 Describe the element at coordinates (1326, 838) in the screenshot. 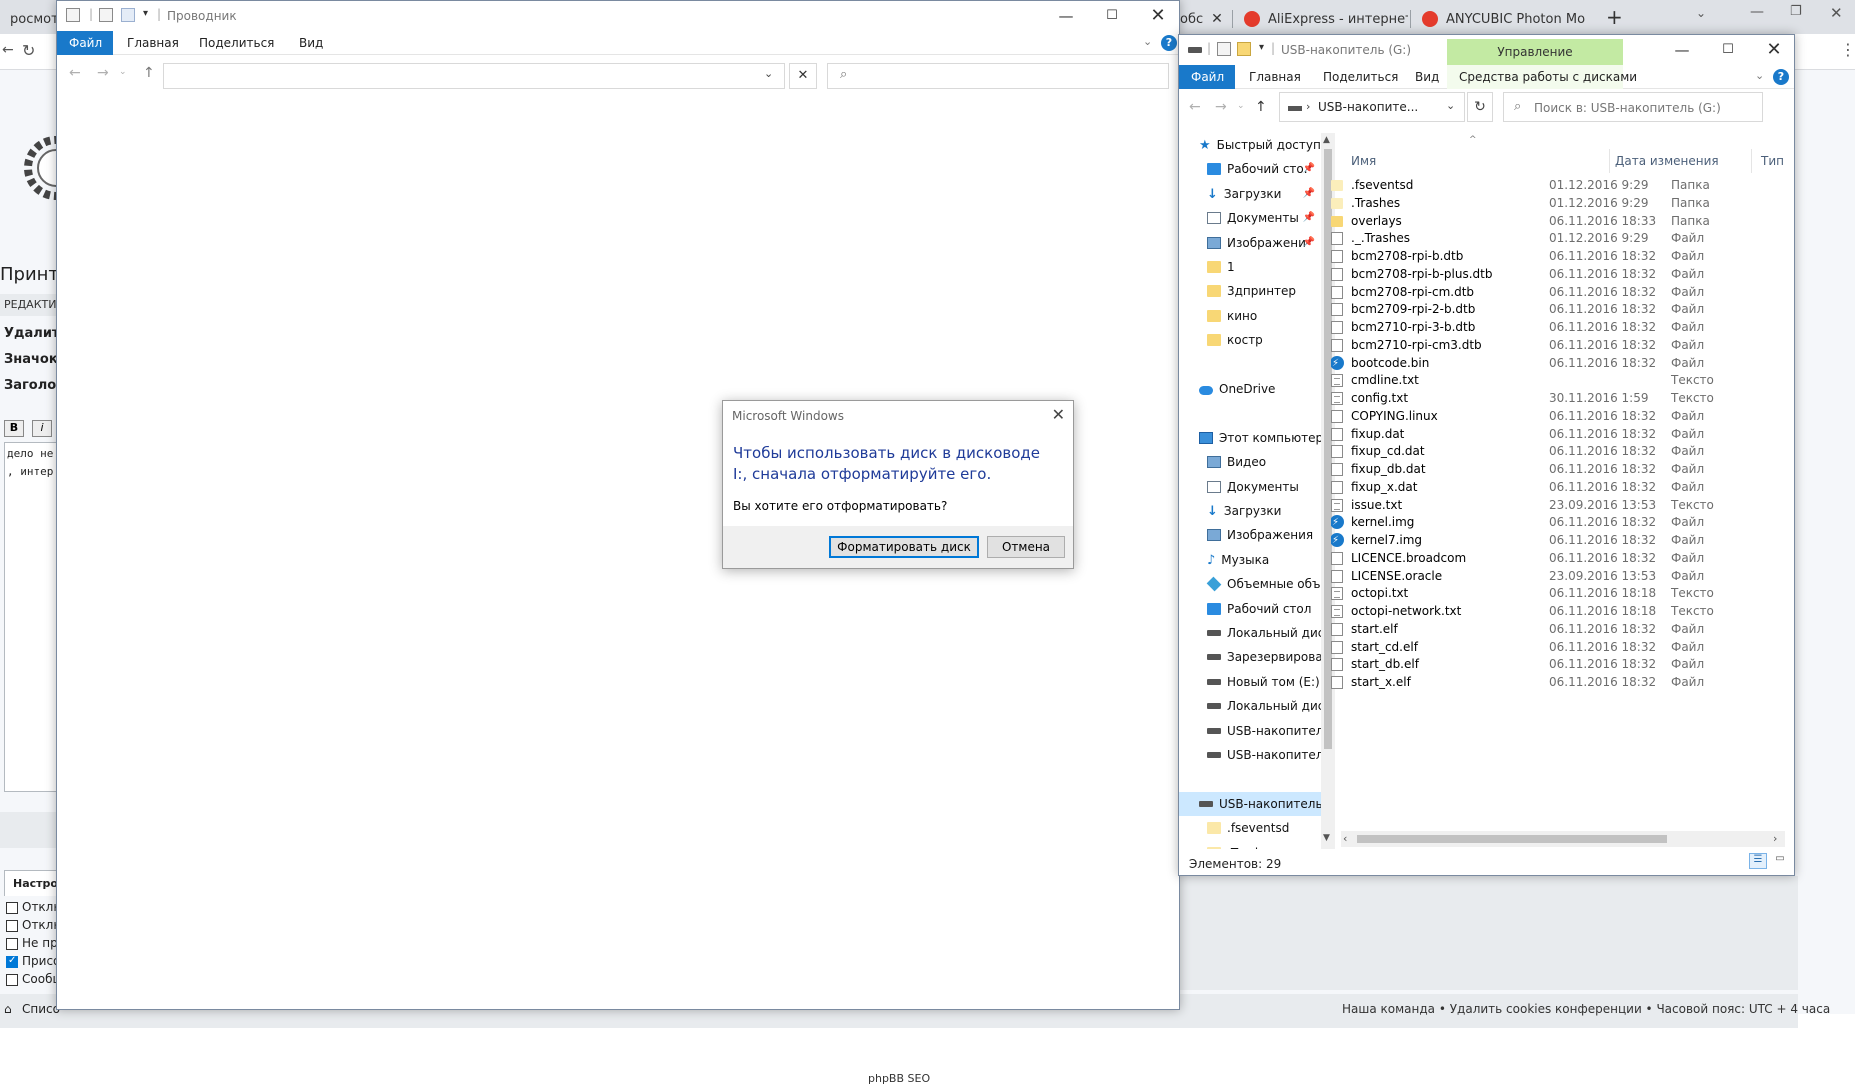

I see `scroll-down-icon: ▼` at that location.